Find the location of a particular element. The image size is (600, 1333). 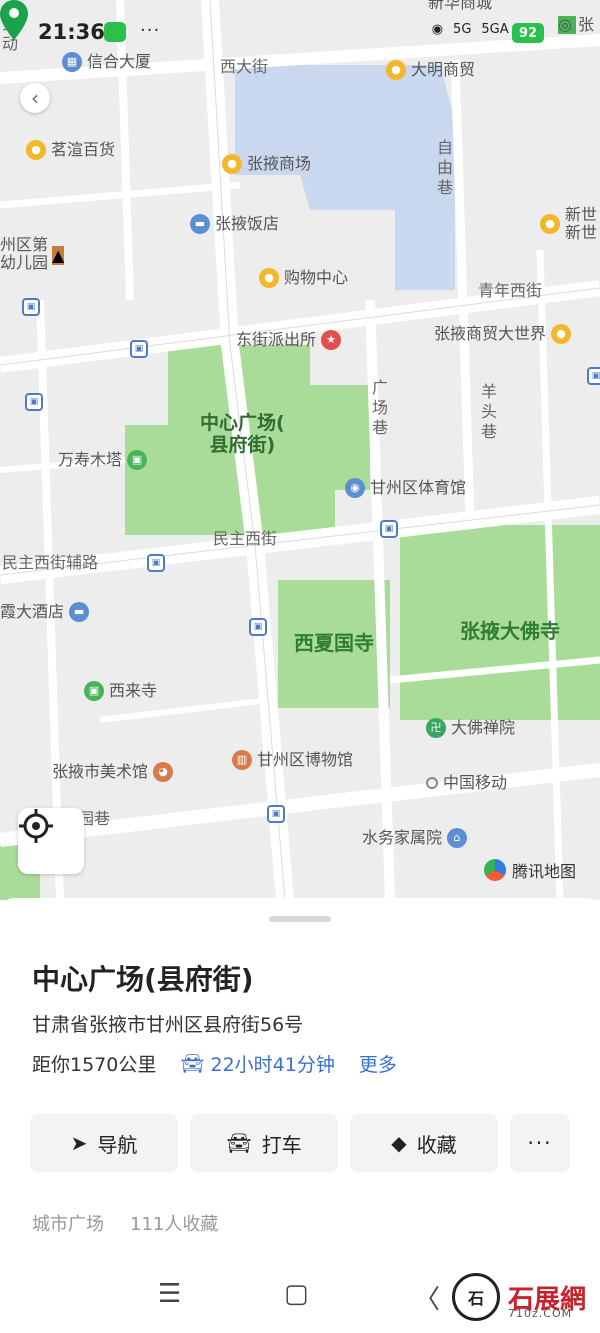

road-yangtouxiang: 羊 头 巷 is located at coordinates (489, 411).